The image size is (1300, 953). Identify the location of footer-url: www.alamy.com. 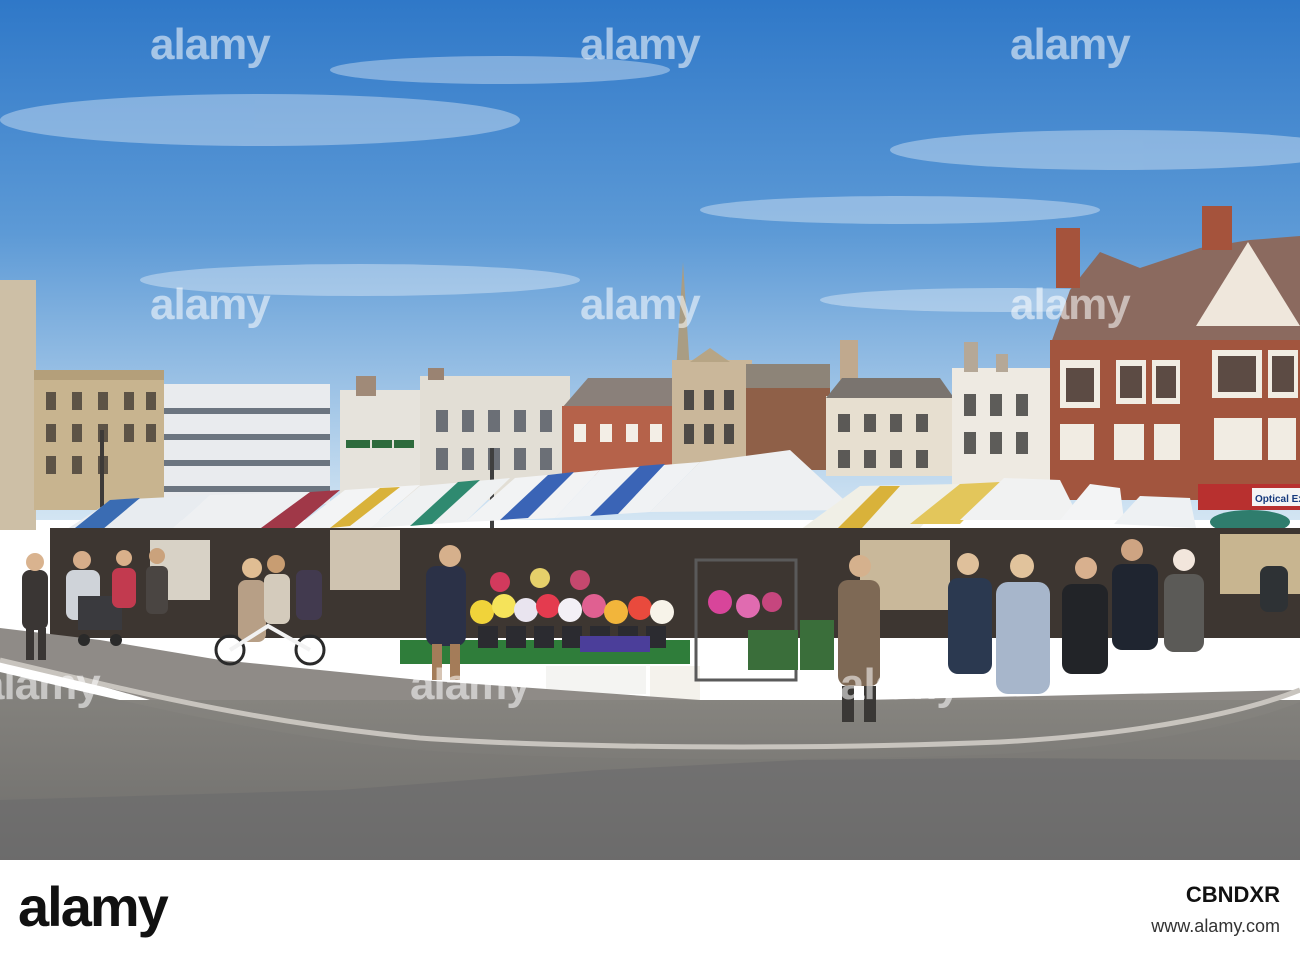
(1215, 926).